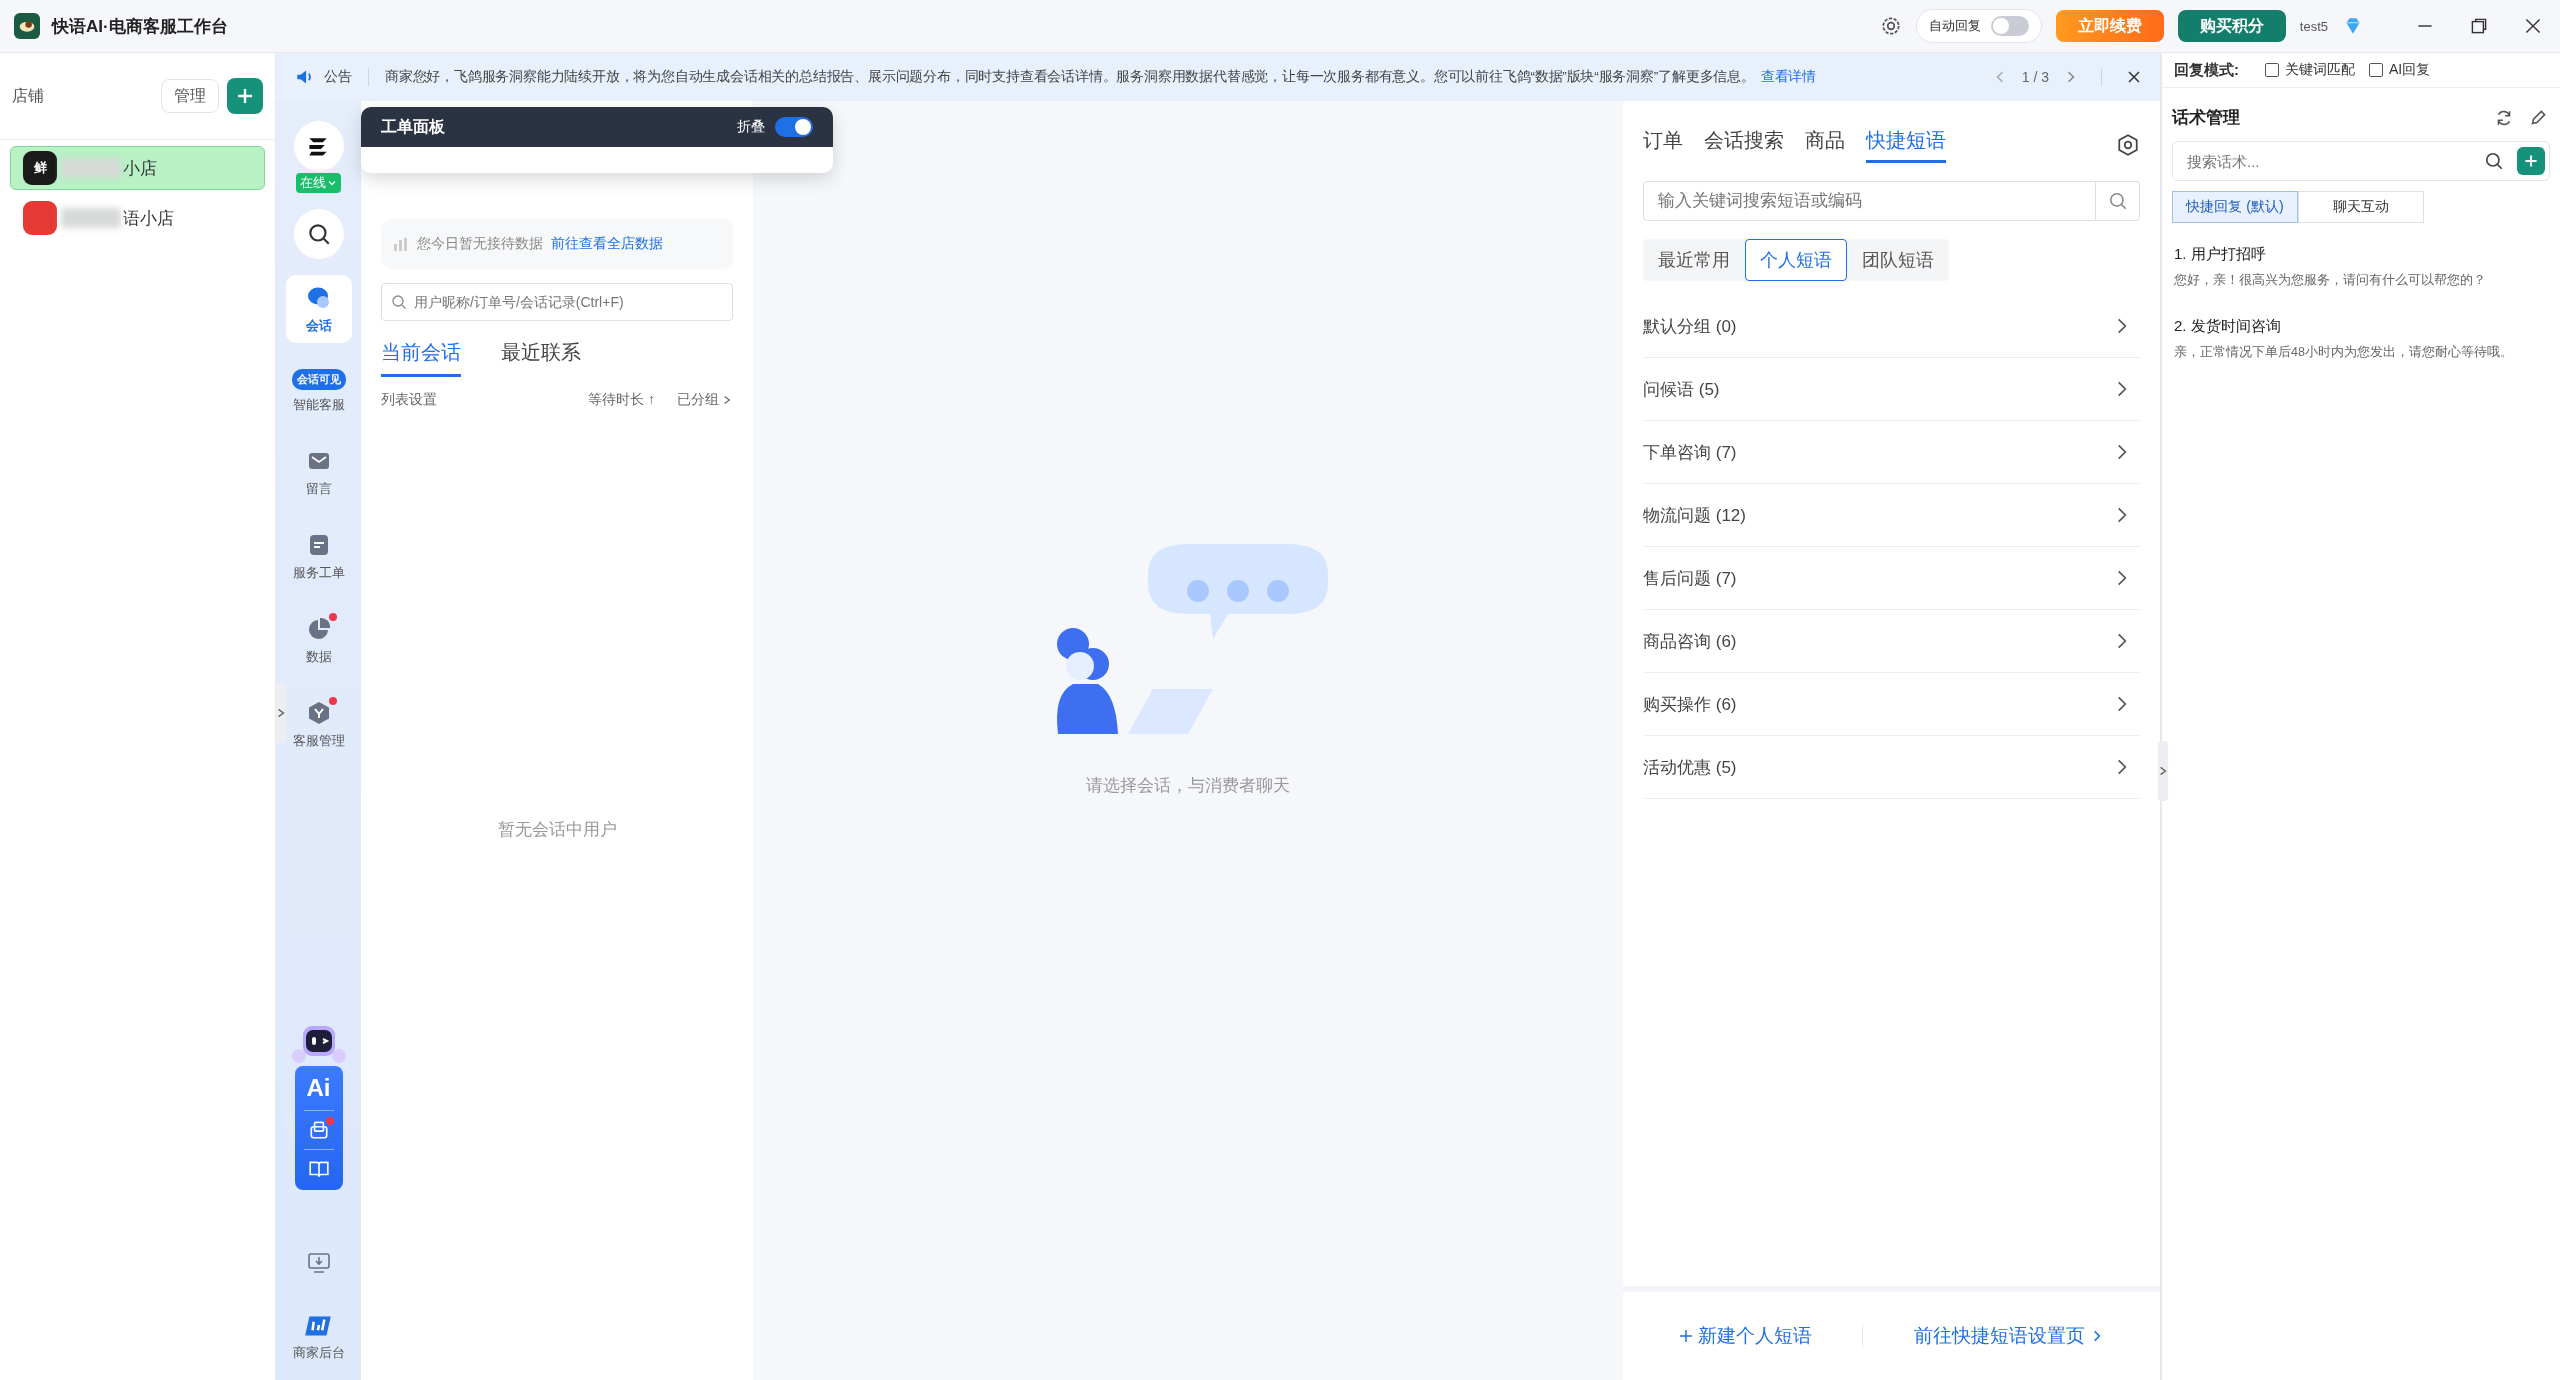 The height and width of the screenshot is (1380, 2560). What do you see at coordinates (2344, 352) in the screenshot?
I see `script-text: 亲，正常情况下单后48小时内为您发出，请您耐心等待哦。` at bounding box center [2344, 352].